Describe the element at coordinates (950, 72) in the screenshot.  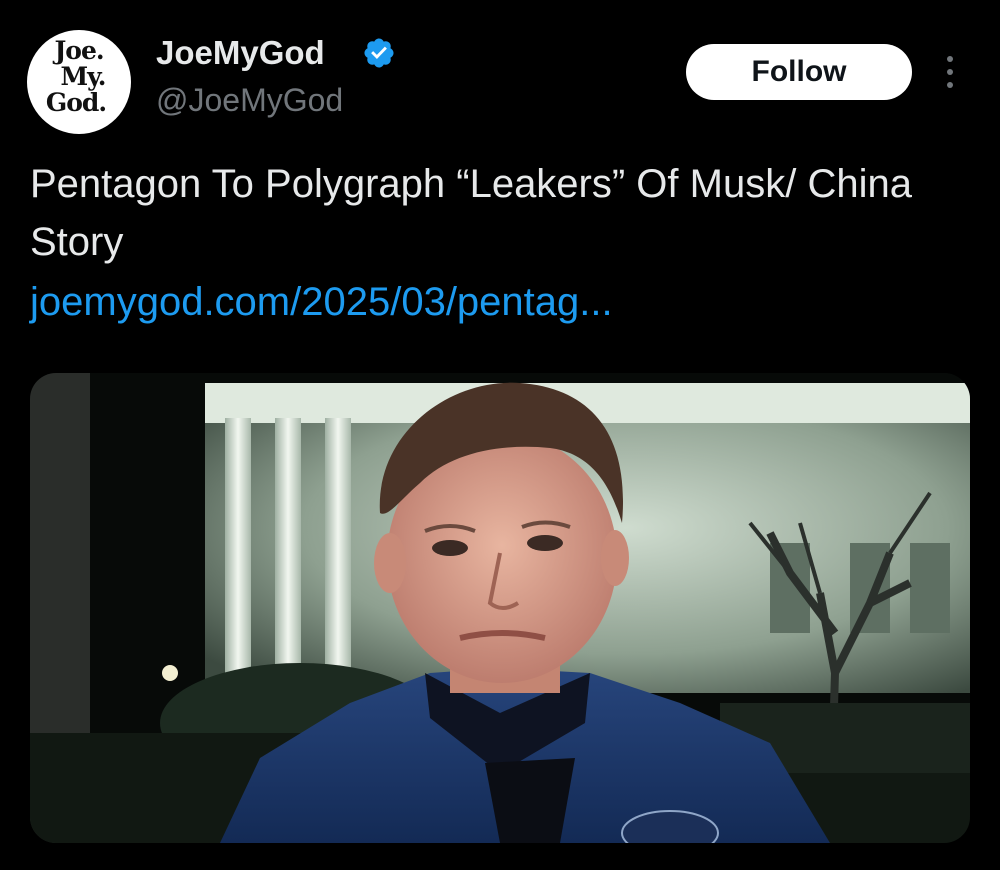
I see `more-vertical-icon` at that location.